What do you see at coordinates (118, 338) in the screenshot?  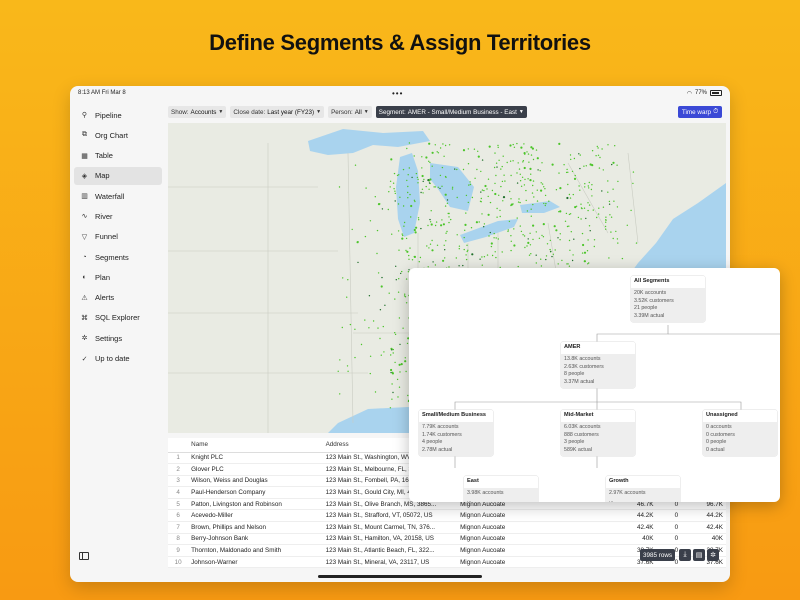 I see `sidebar-item-settings: ✲ Settings` at bounding box center [118, 338].